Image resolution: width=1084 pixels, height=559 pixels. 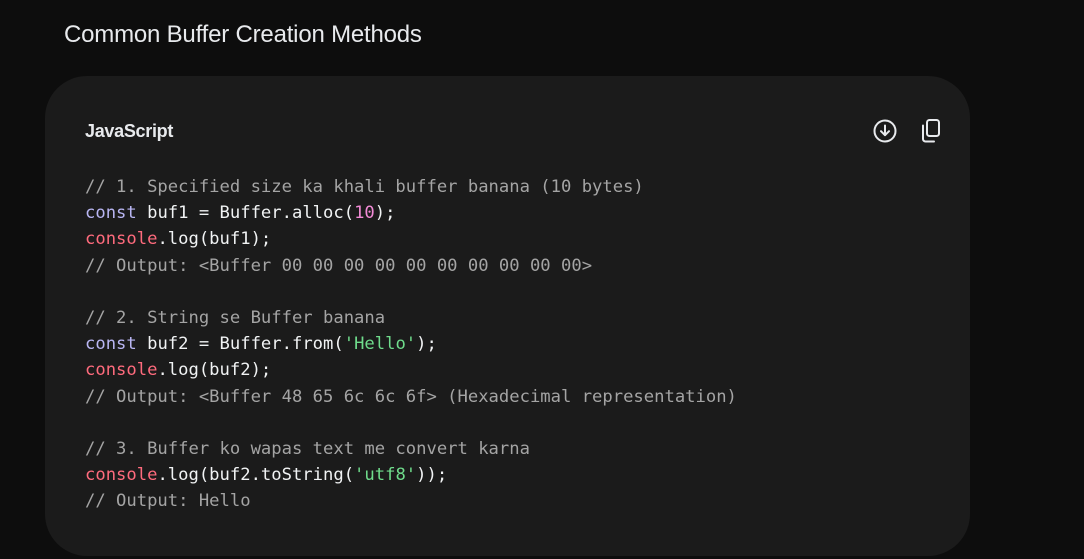 I want to click on code-line: console.log(buf2);, so click(x=178, y=370).